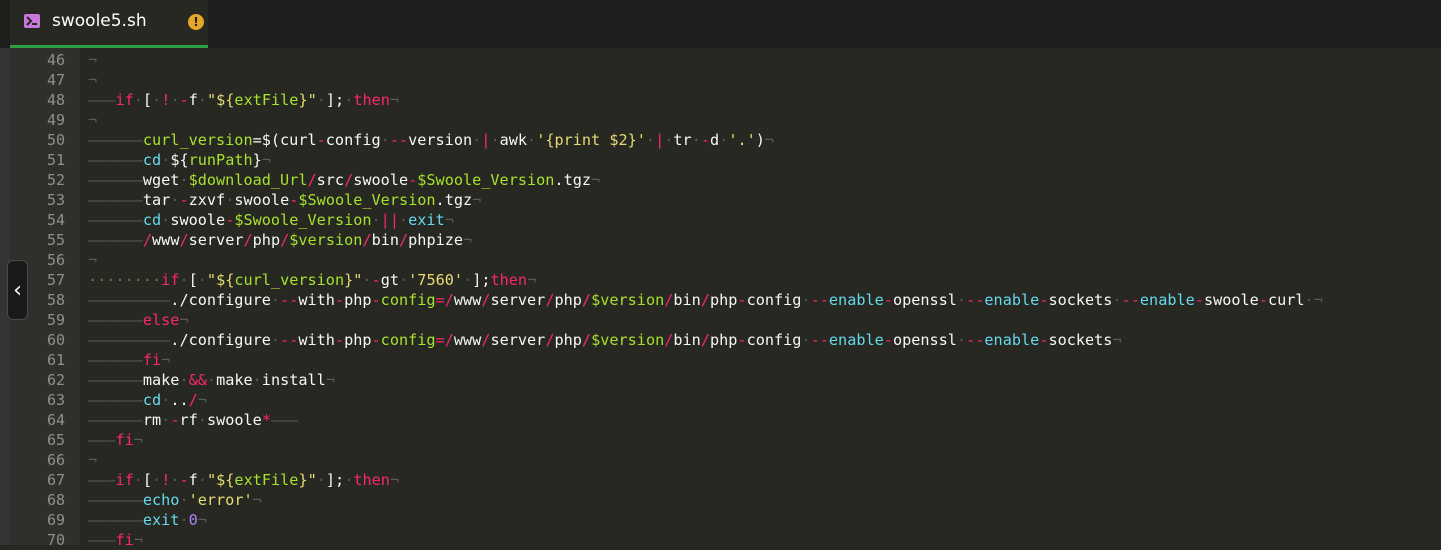 The width and height of the screenshot is (1441, 550). I want to click on code-line: 48 ———if·[·!·-f·"${extFile}"·];·then¬, so click(720, 100).